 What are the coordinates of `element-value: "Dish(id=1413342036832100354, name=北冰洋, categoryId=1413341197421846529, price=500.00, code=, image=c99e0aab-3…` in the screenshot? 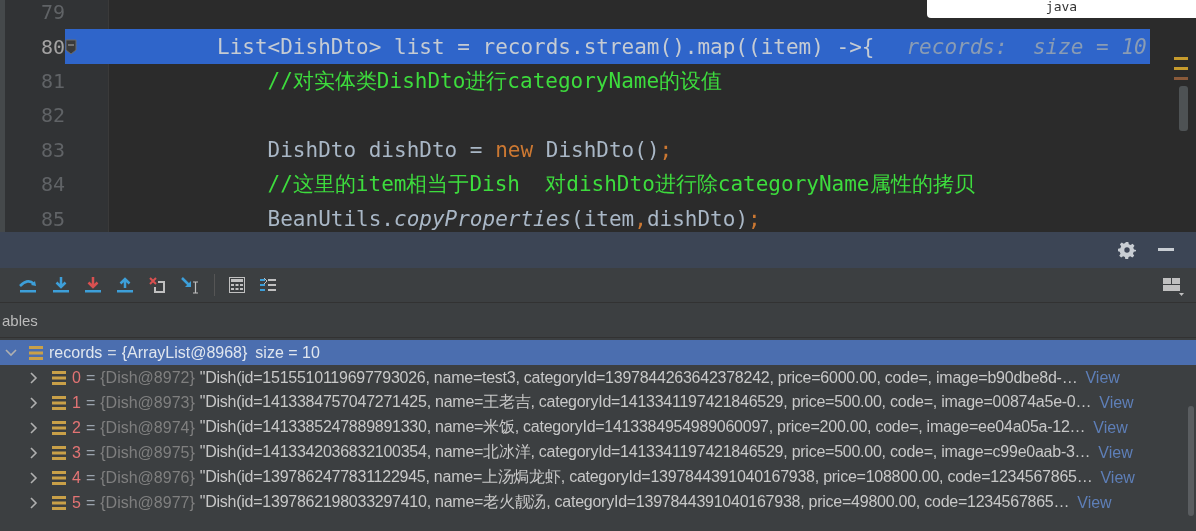 It's located at (645, 452).